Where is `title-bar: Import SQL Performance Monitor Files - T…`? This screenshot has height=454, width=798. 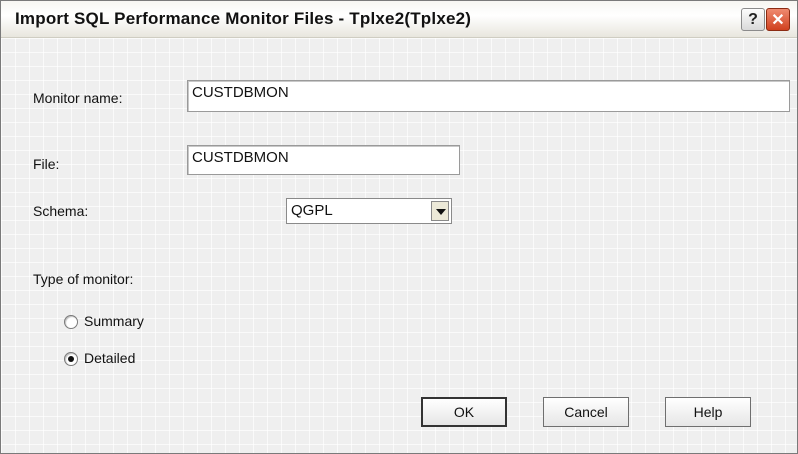 title-bar: Import SQL Performance Monitor Files - T… is located at coordinates (399, 19).